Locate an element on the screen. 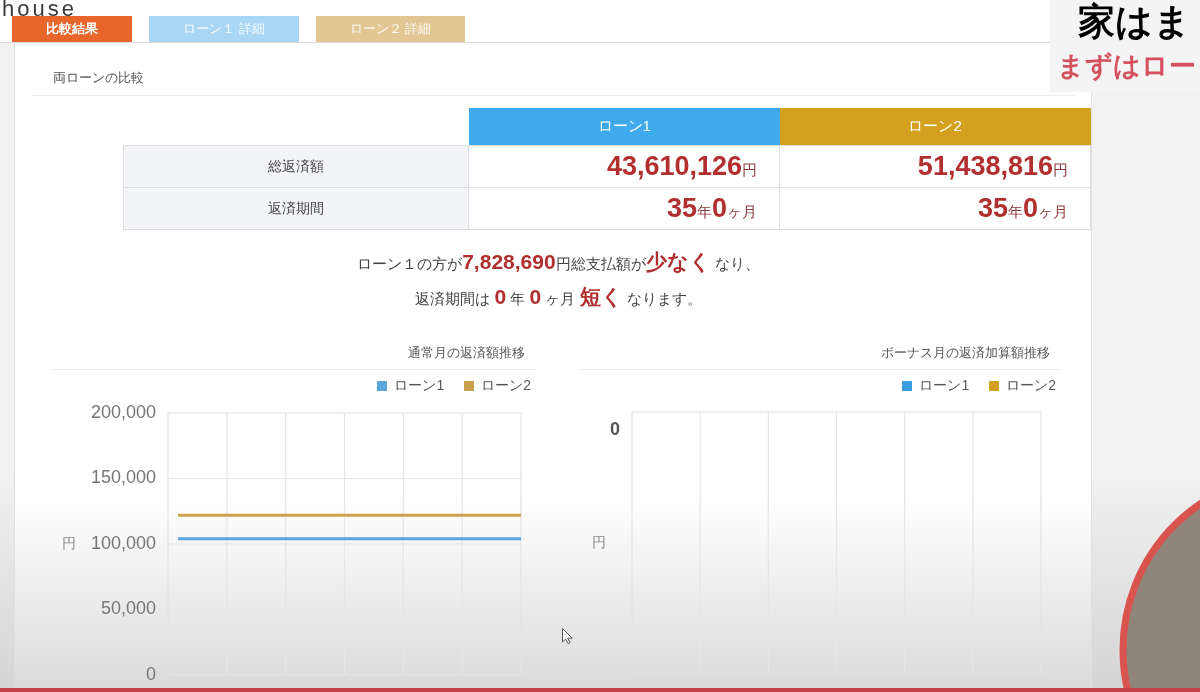 The image size is (1200, 692). y-tick-label: 200,000 is located at coordinates (123, 411).